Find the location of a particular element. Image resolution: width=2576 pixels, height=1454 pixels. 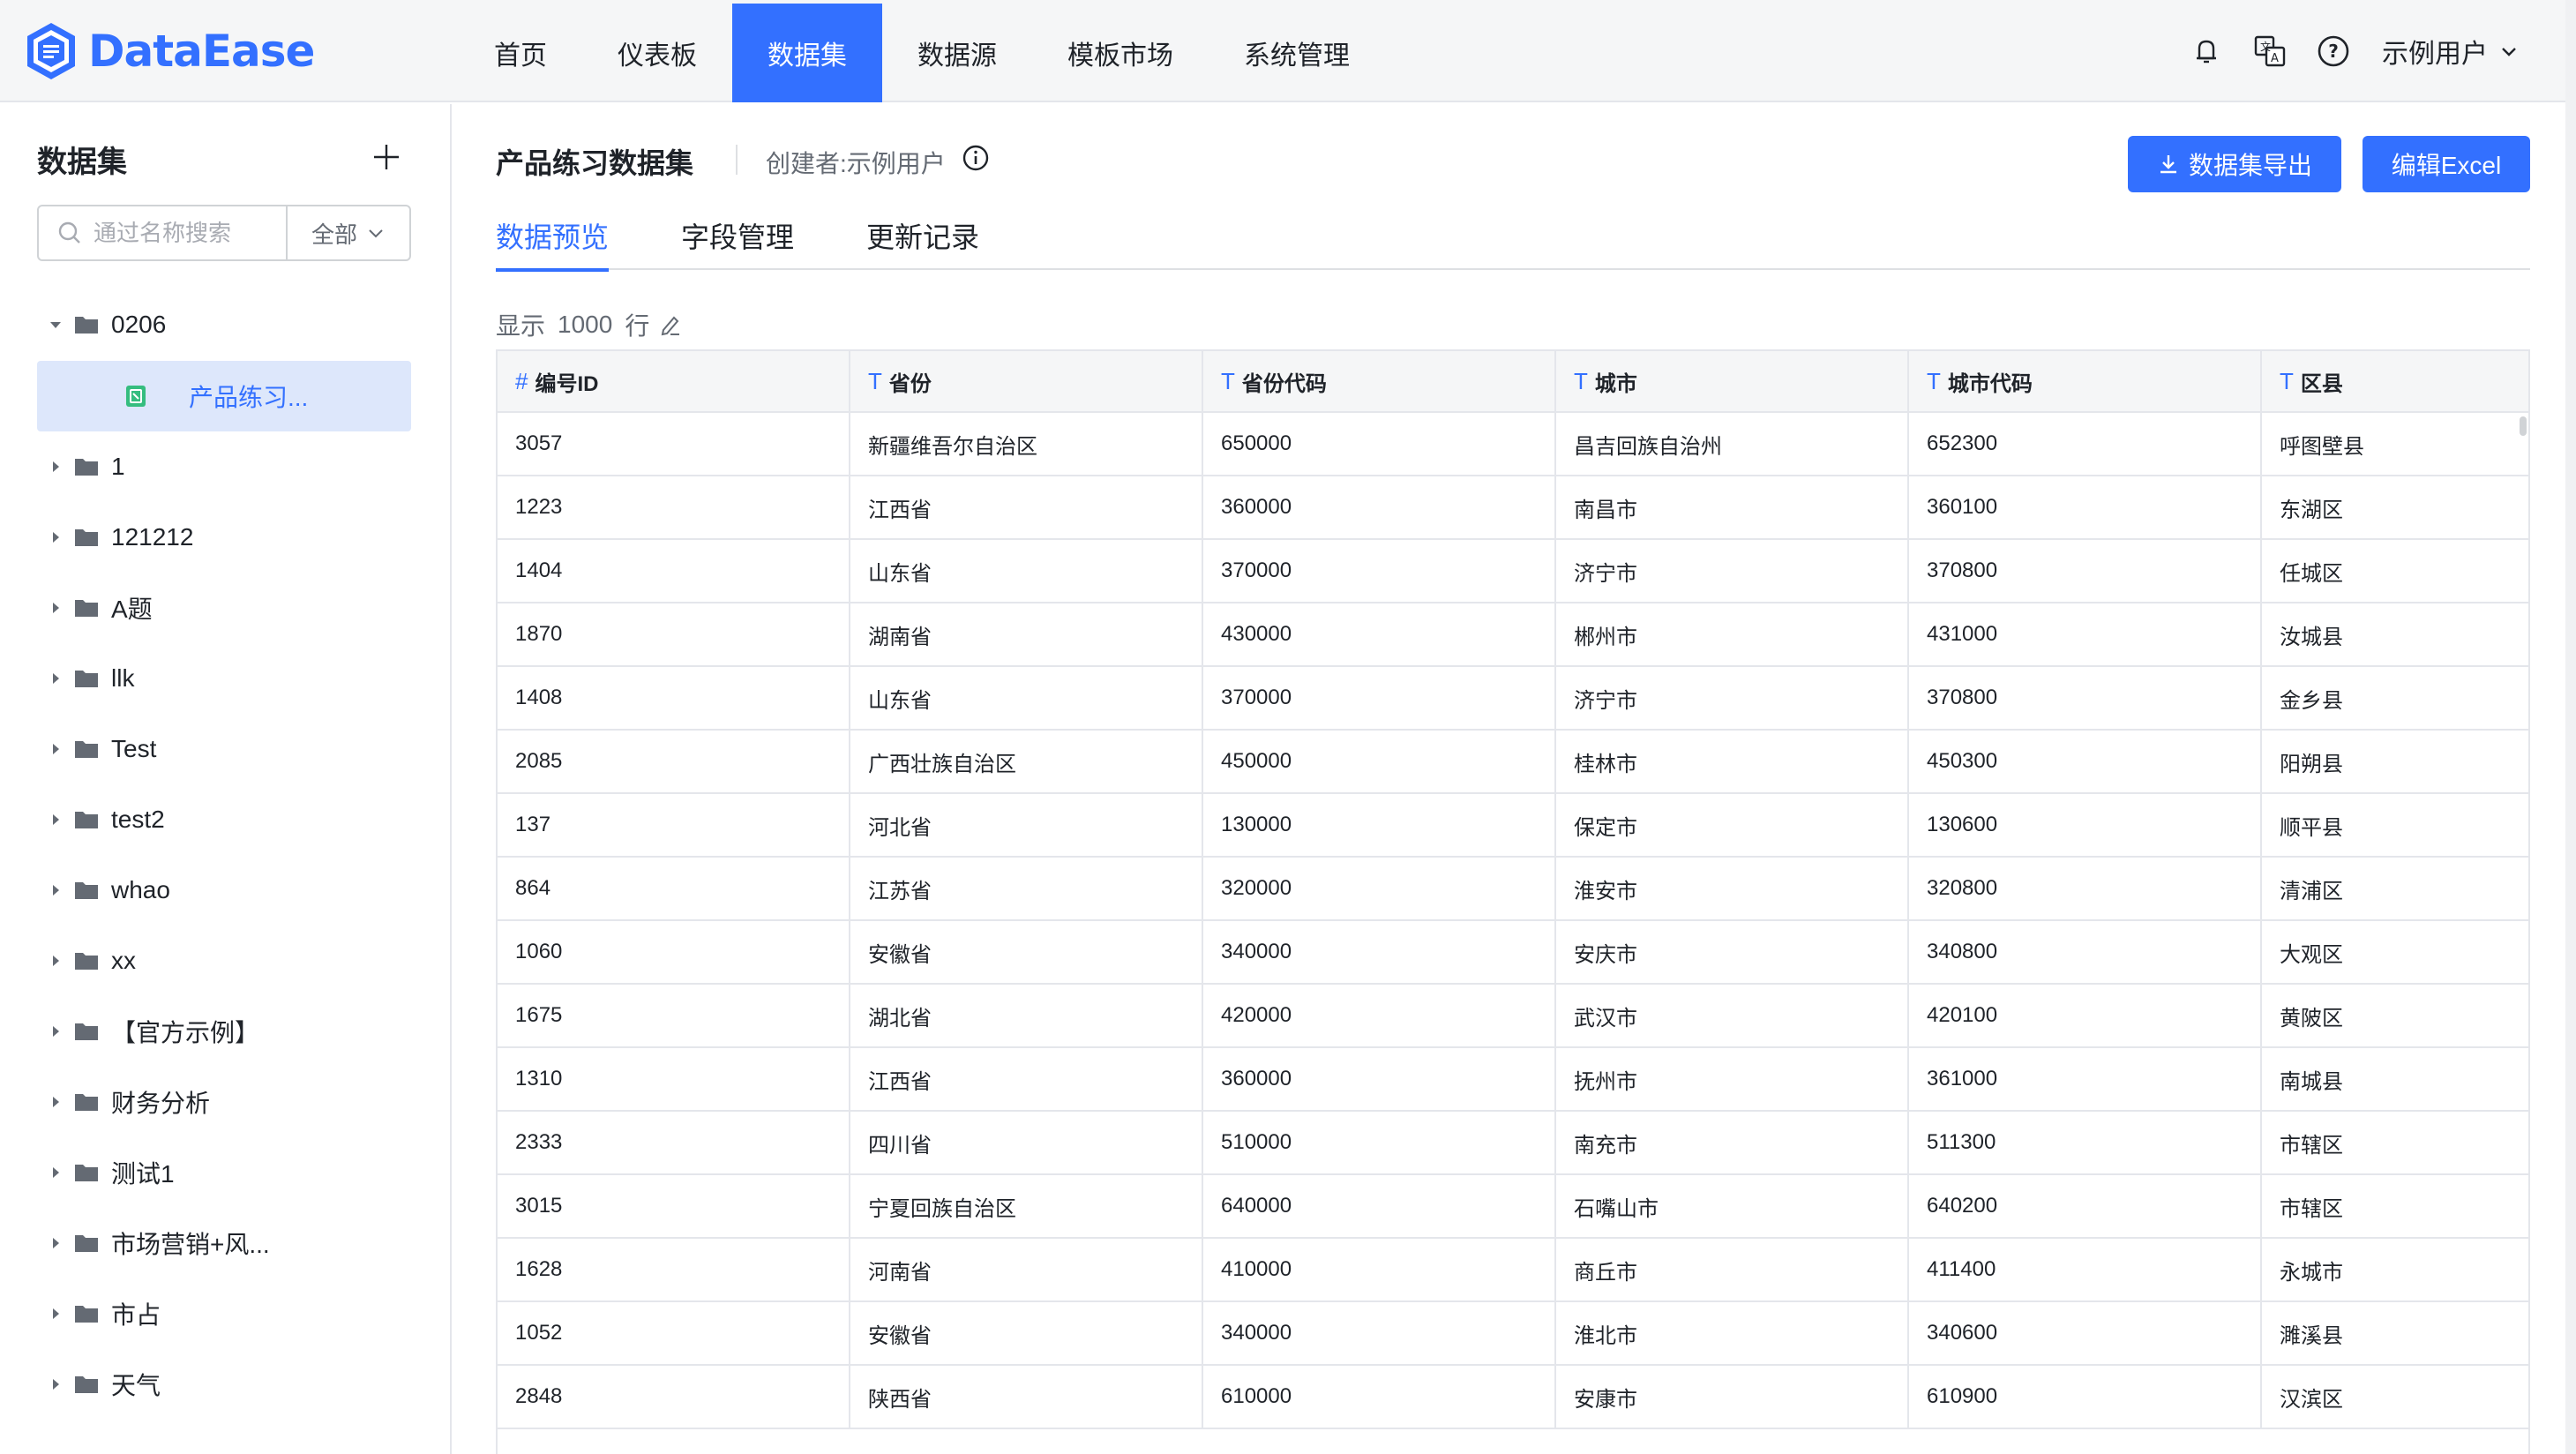

table-cell: 420000 is located at coordinates (1380, 1015).